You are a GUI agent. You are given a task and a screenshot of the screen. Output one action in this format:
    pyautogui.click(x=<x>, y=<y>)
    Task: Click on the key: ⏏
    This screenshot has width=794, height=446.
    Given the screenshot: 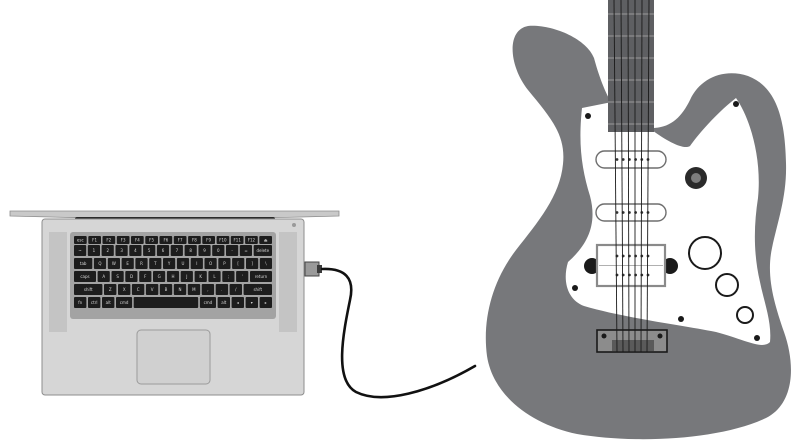 What is the action you would take?
    pyautogui.click(x=265, y=240)
    